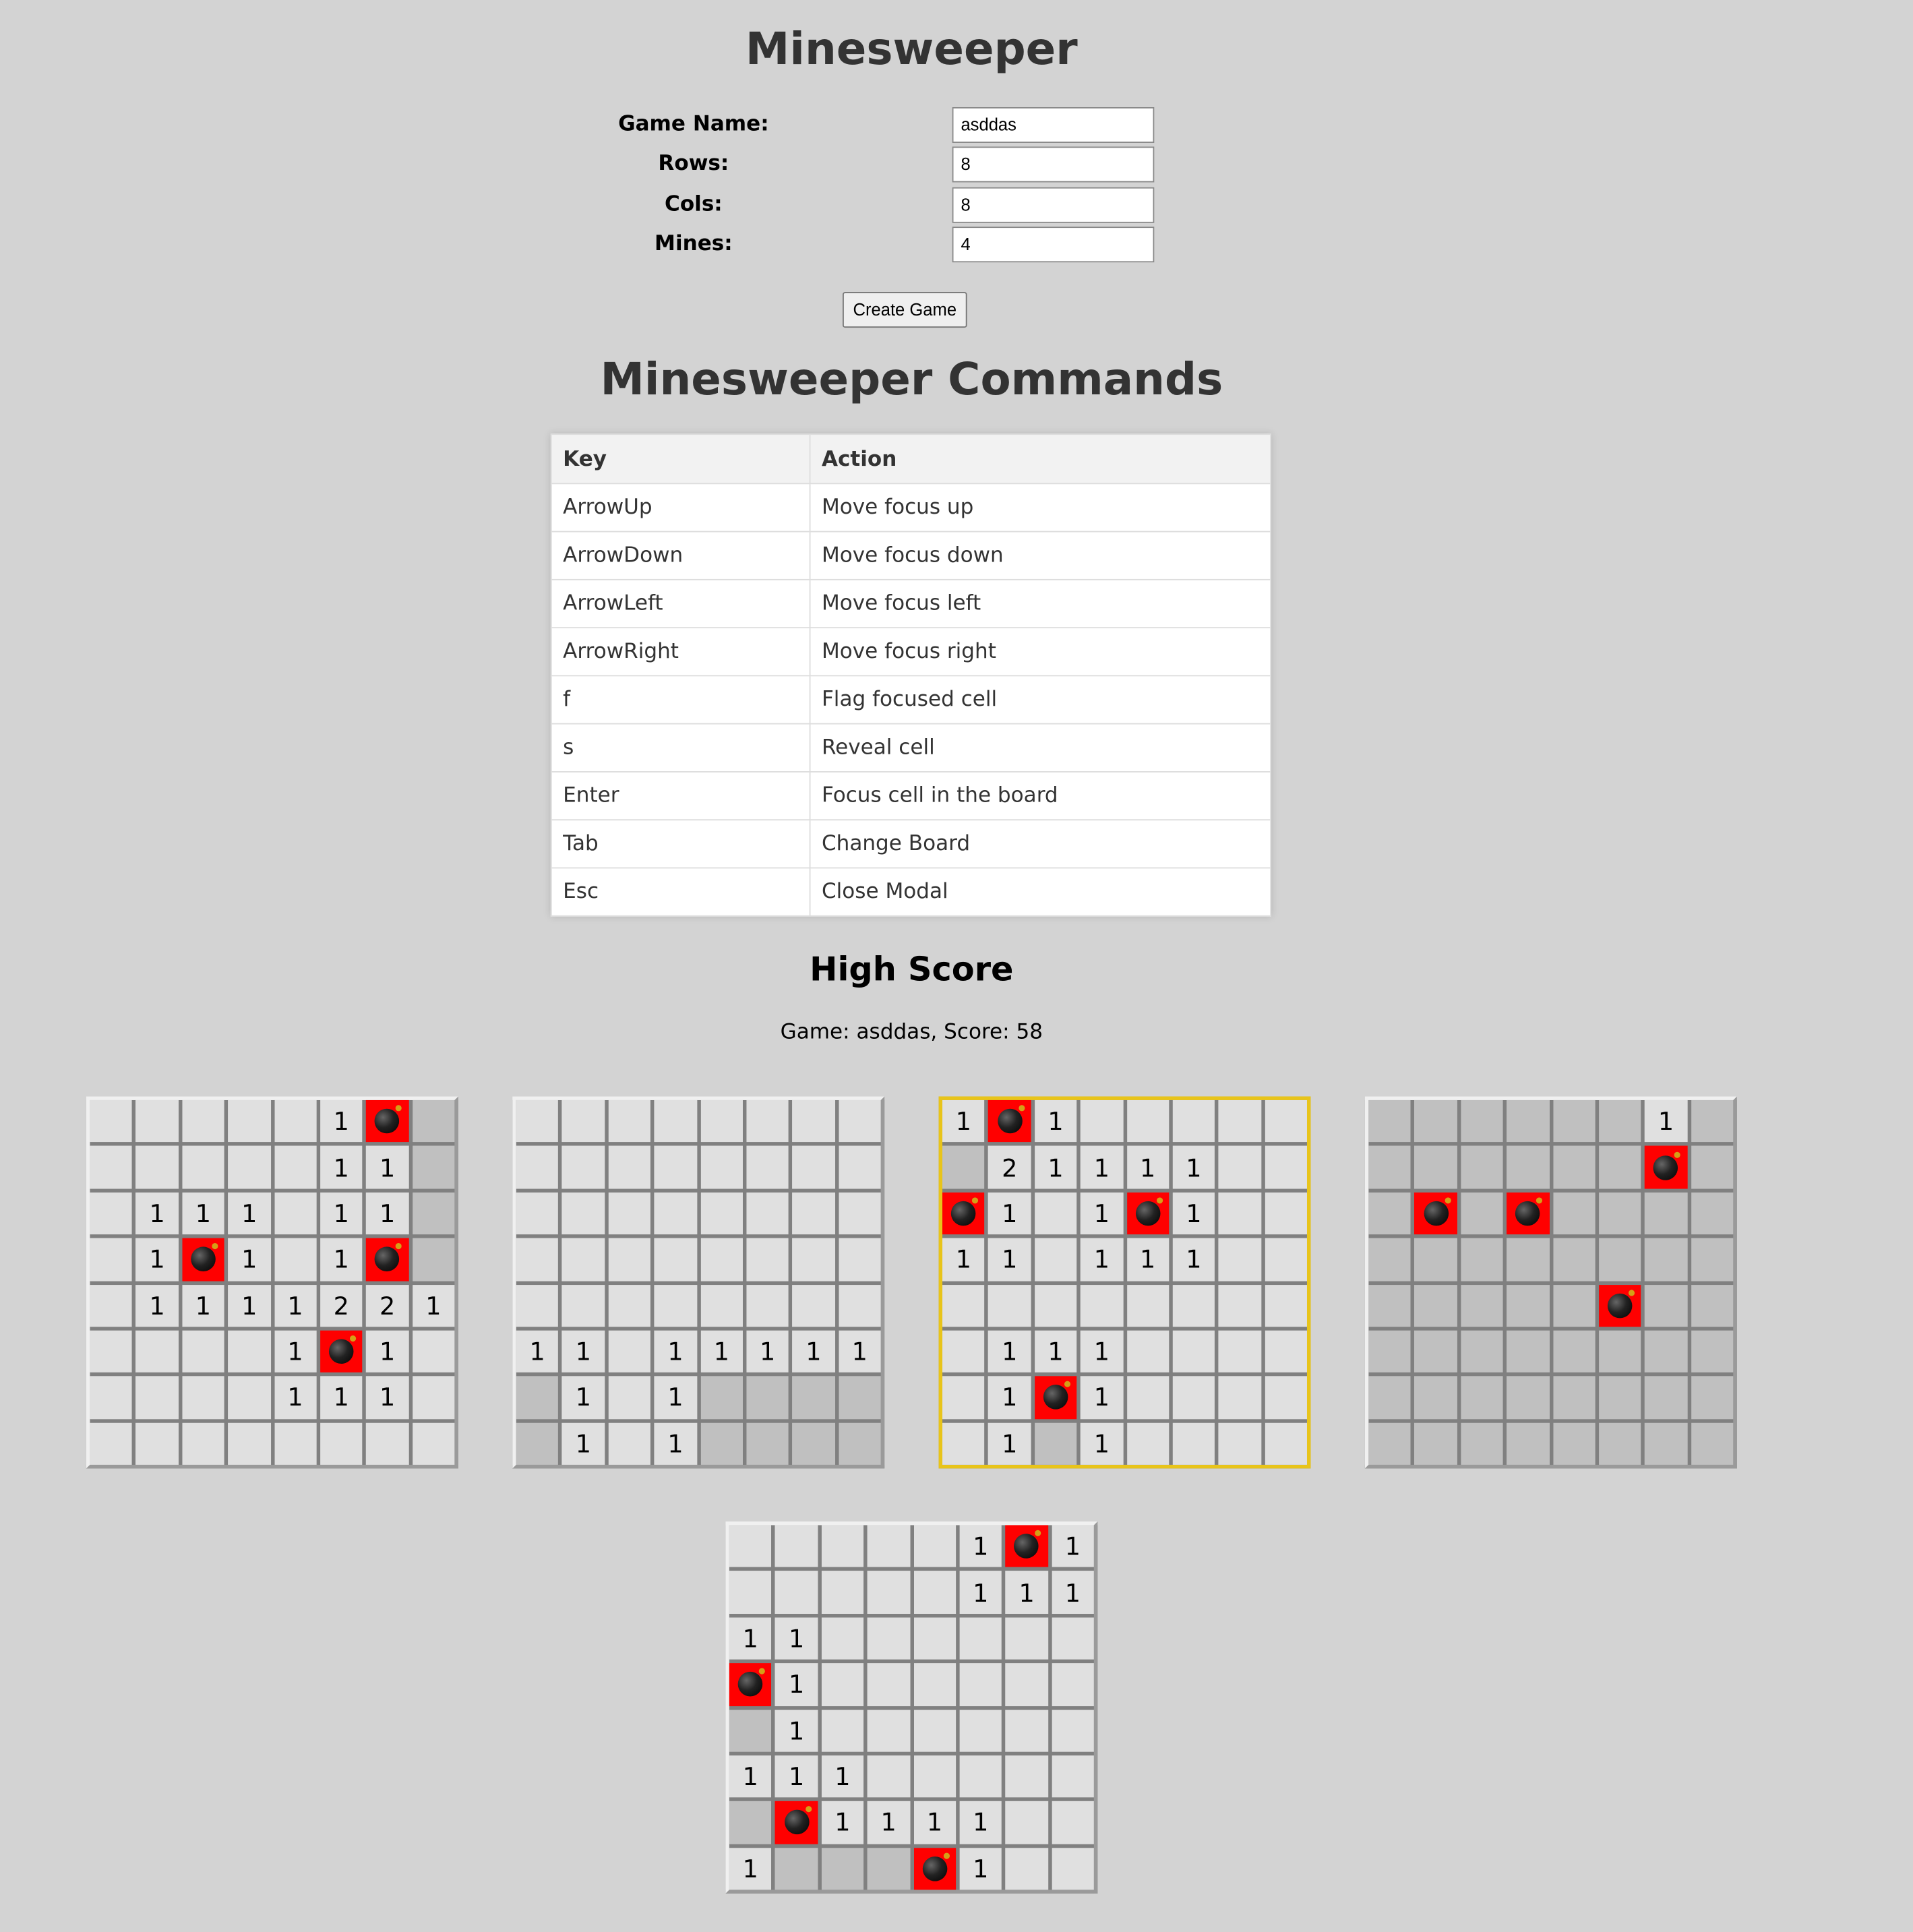 Image resolution: width=1913 pixels, height=1932 pixels. Describe the element at coordinates (905, 310) in the screenshot. I see `create-game-button: Create Game` at that location.